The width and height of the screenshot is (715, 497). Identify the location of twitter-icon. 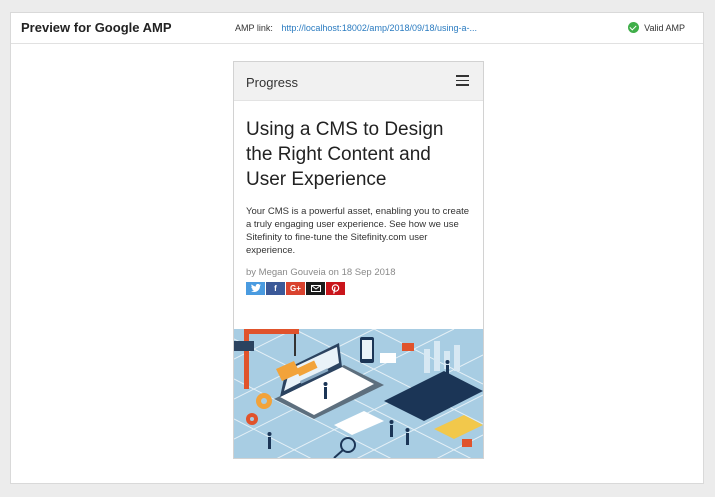
(255, 288).